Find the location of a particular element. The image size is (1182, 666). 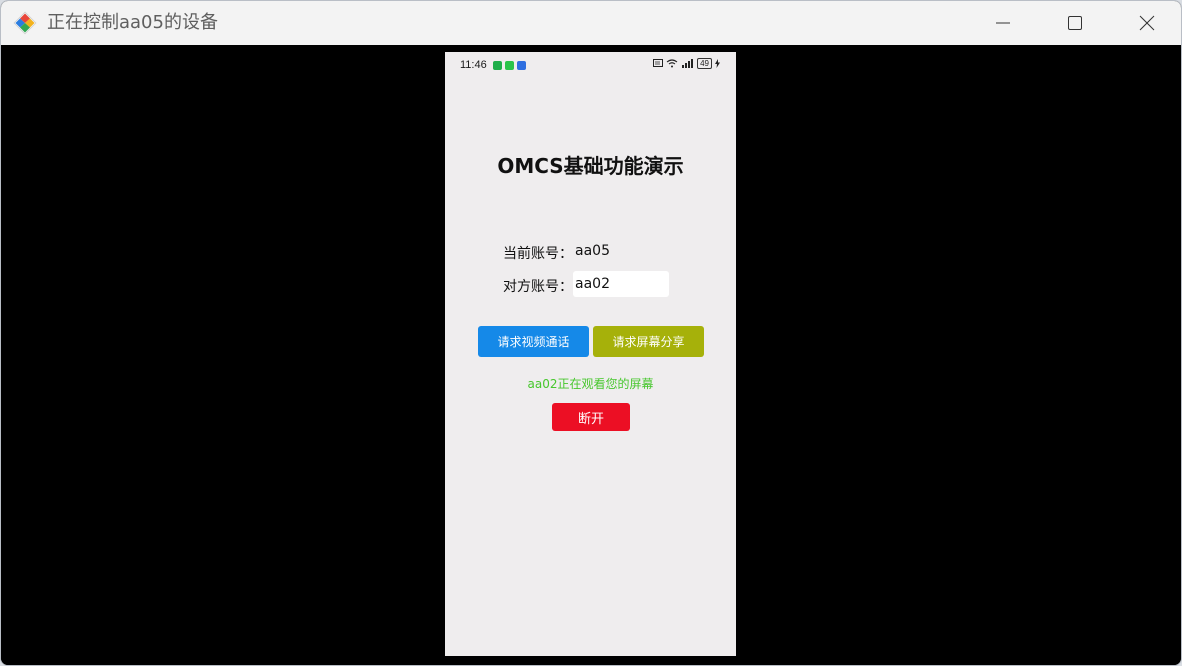

notification-chat-icon is located at coordinates (509, 65).